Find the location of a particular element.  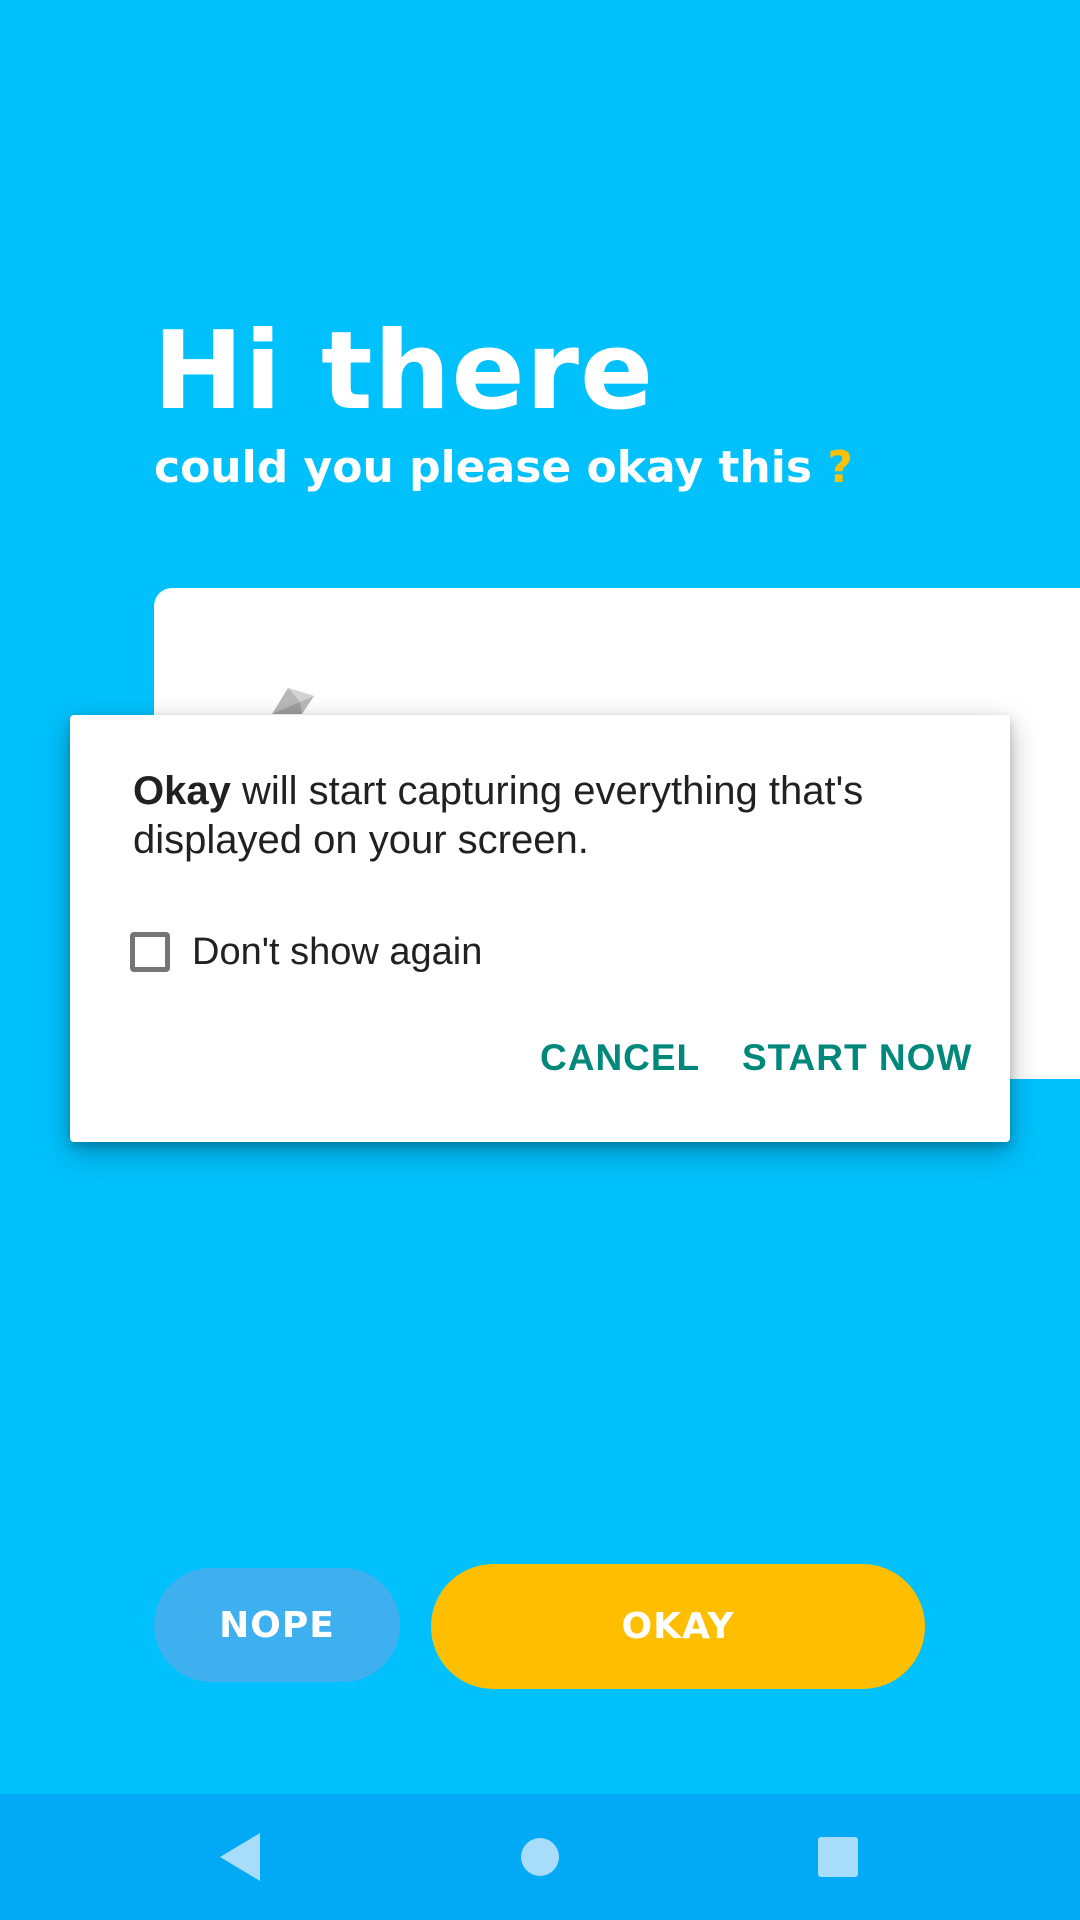

home-button is located at coordinates (540, 1857).